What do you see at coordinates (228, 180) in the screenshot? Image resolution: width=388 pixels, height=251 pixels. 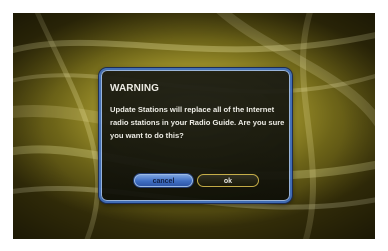 I see `ok-button: ok` at bounding box center [228, 180].